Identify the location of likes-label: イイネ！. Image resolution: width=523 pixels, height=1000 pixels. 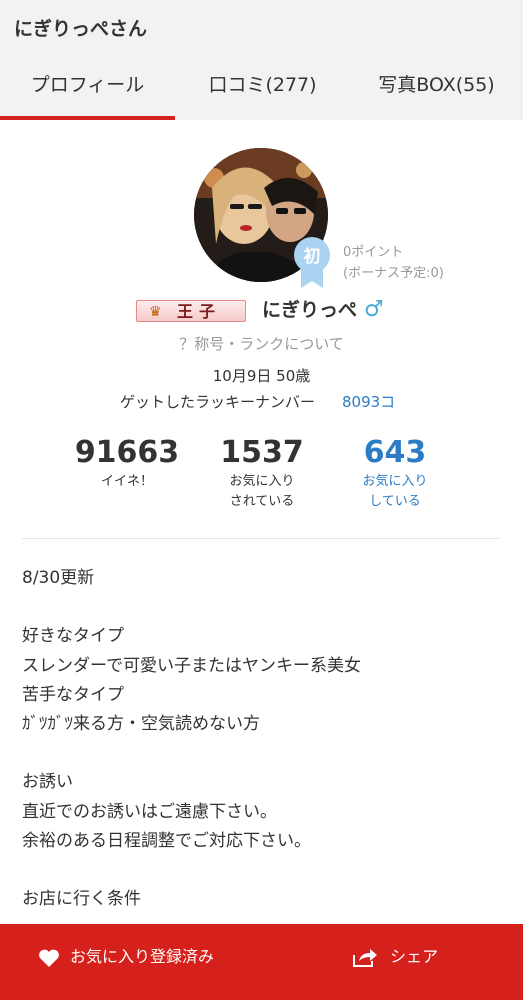
(126, 481).